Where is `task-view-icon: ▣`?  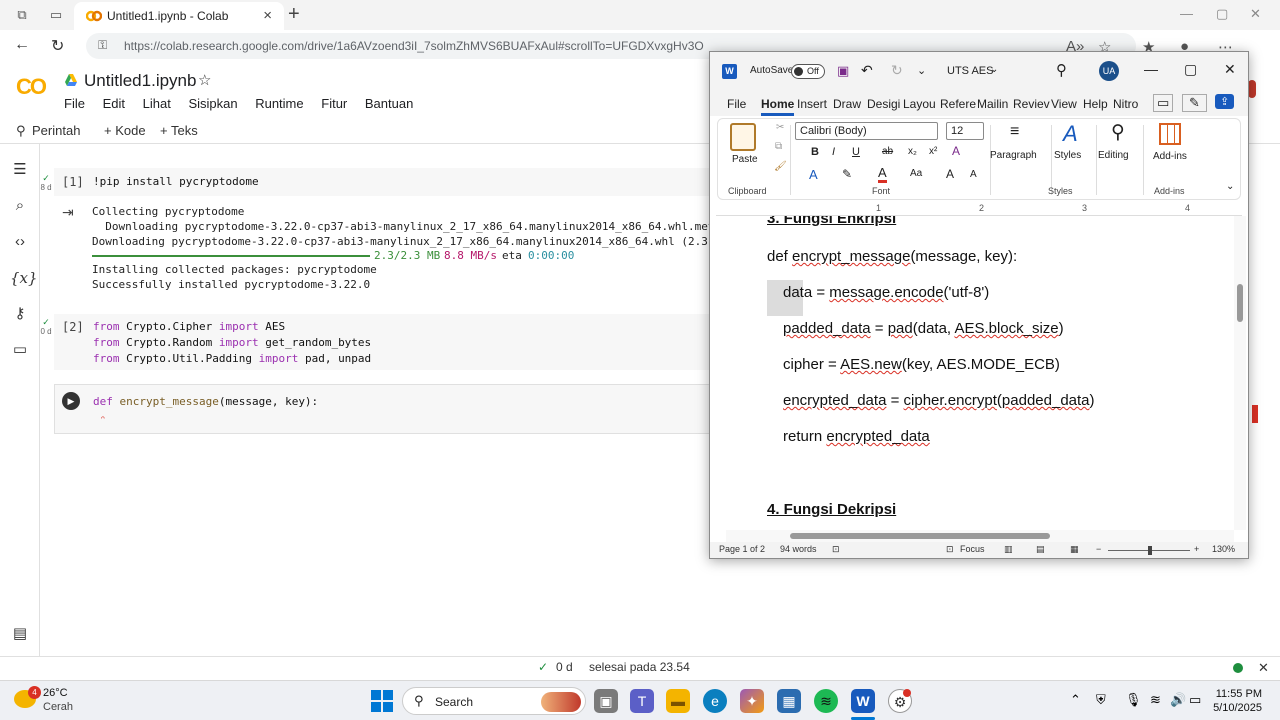
task-view-icon: ▣ is located at coordinates (606, 701).